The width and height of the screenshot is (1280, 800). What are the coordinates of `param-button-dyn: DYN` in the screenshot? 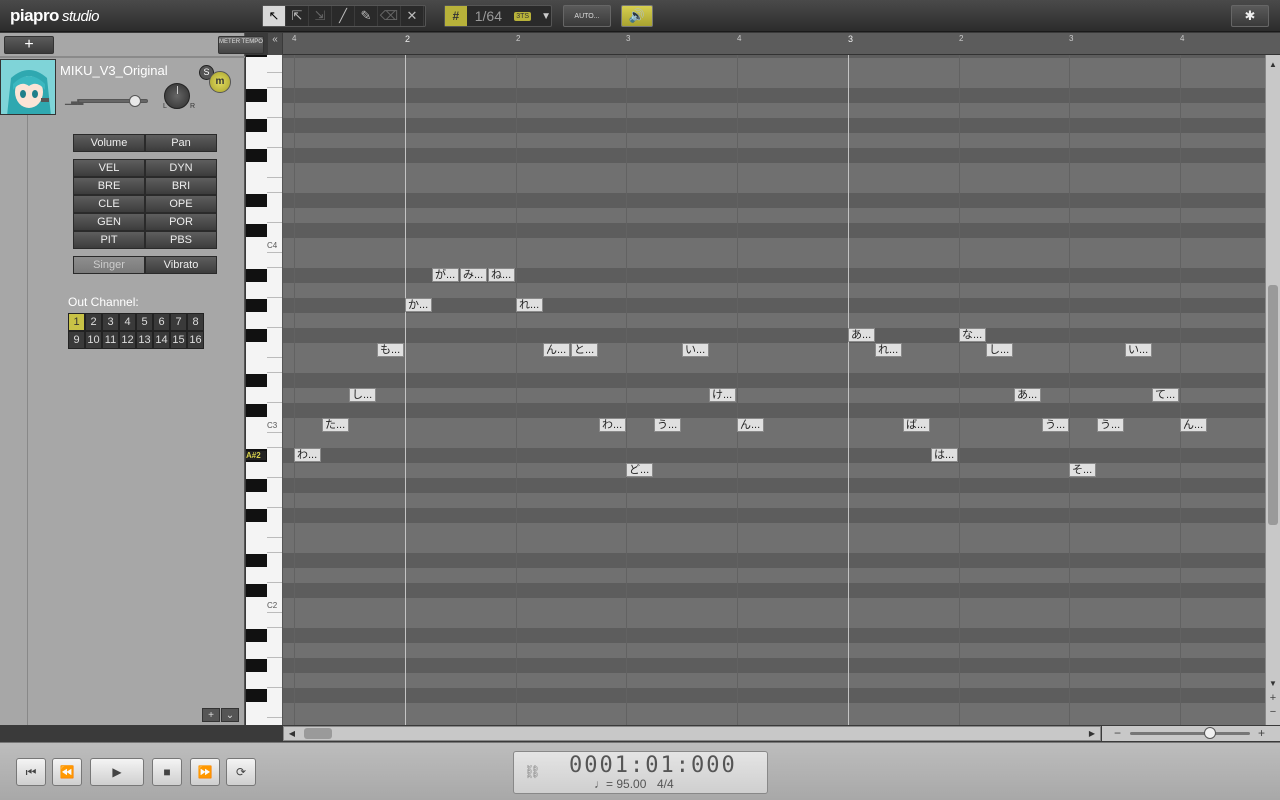 It's located at (181, 168).